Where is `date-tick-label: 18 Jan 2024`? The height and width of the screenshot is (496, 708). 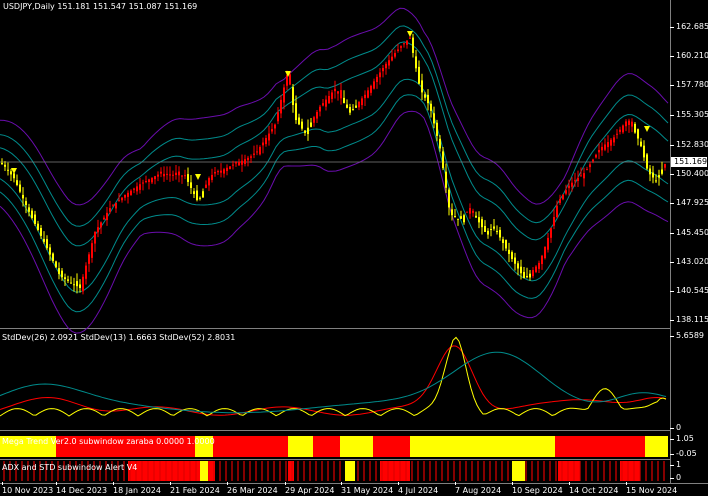 date-tick-label: 18 Jan 2024 is located at coordinates (137, 488).